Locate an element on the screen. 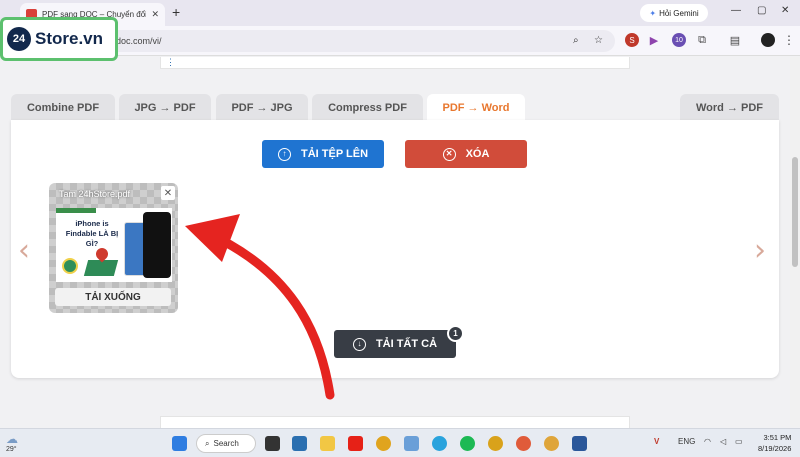  word-icon is located at coordinates (579, 443).